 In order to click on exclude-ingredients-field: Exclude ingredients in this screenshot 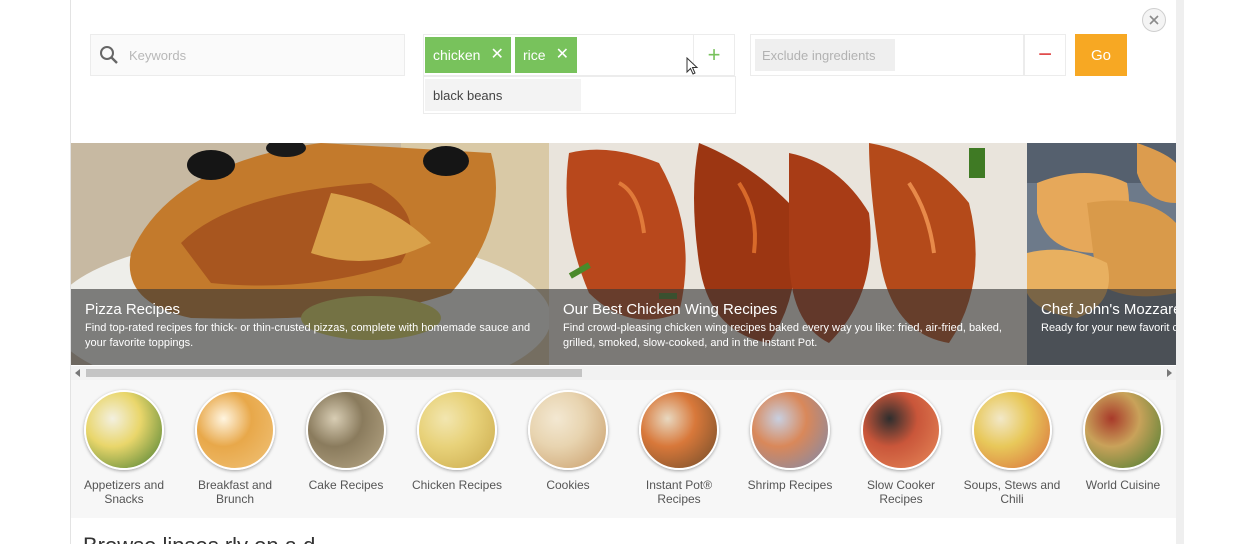, I will do `click(887, 55)`.